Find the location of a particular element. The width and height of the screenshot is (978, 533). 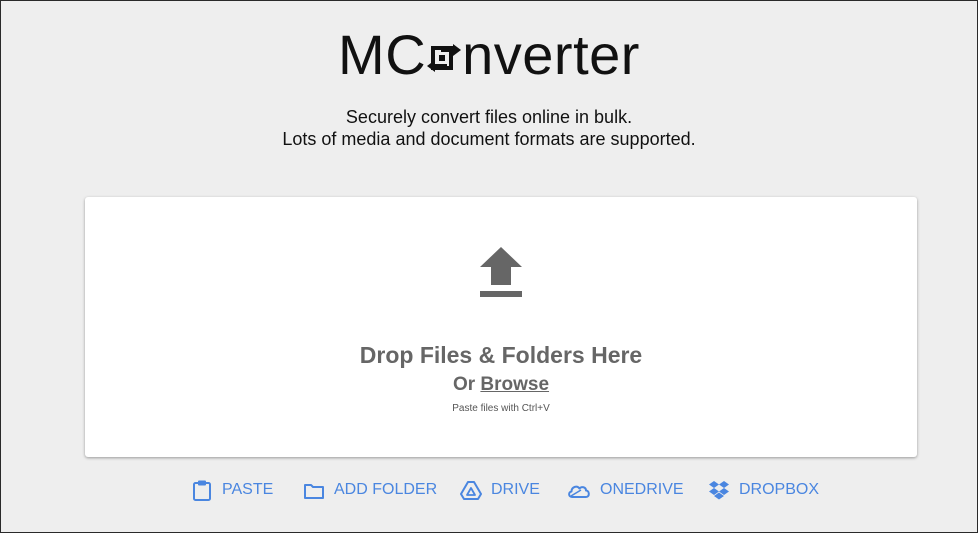

app-logo: MC nverter is located at coordinates (489, 55).